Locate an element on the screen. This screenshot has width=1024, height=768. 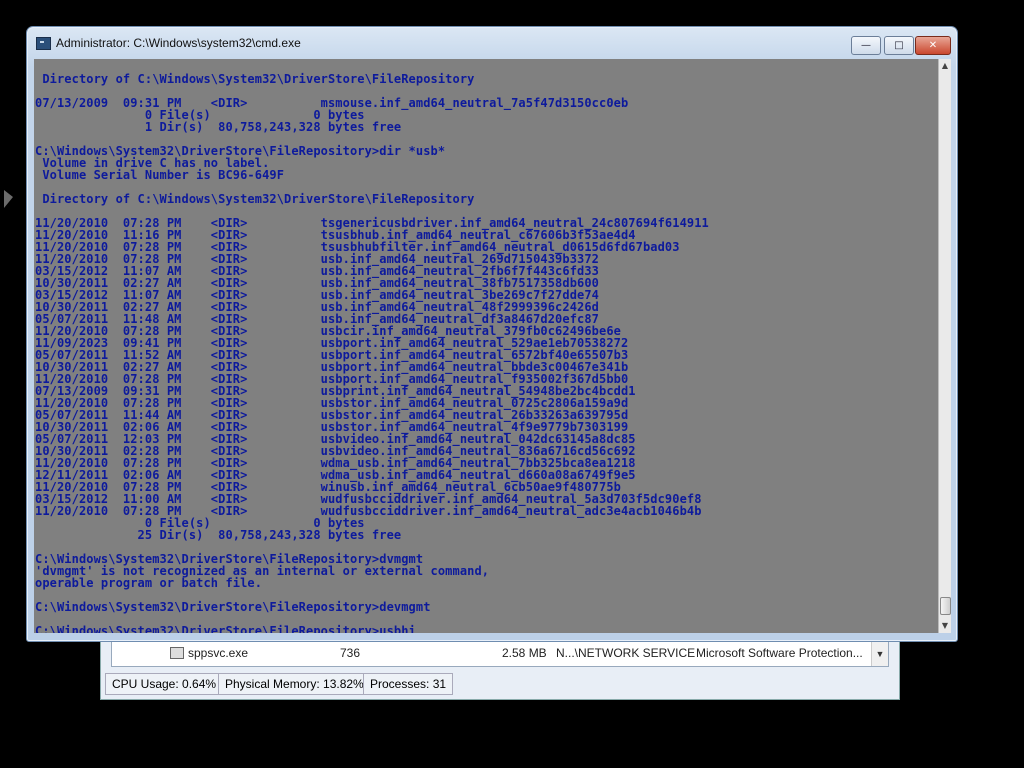
cmd-app-icon is located at coordinates (43, 43).